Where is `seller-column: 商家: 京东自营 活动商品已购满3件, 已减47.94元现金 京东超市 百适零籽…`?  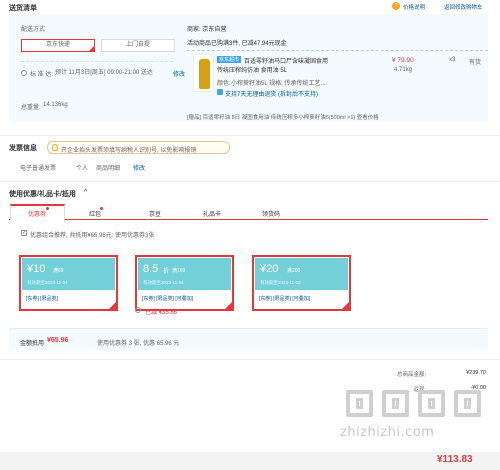 seller-column: 商家: 京东自营 活动商品已购满3件, 已减47.94元现金 京东超市 百适零籽… is located at coordinates (337, 68).